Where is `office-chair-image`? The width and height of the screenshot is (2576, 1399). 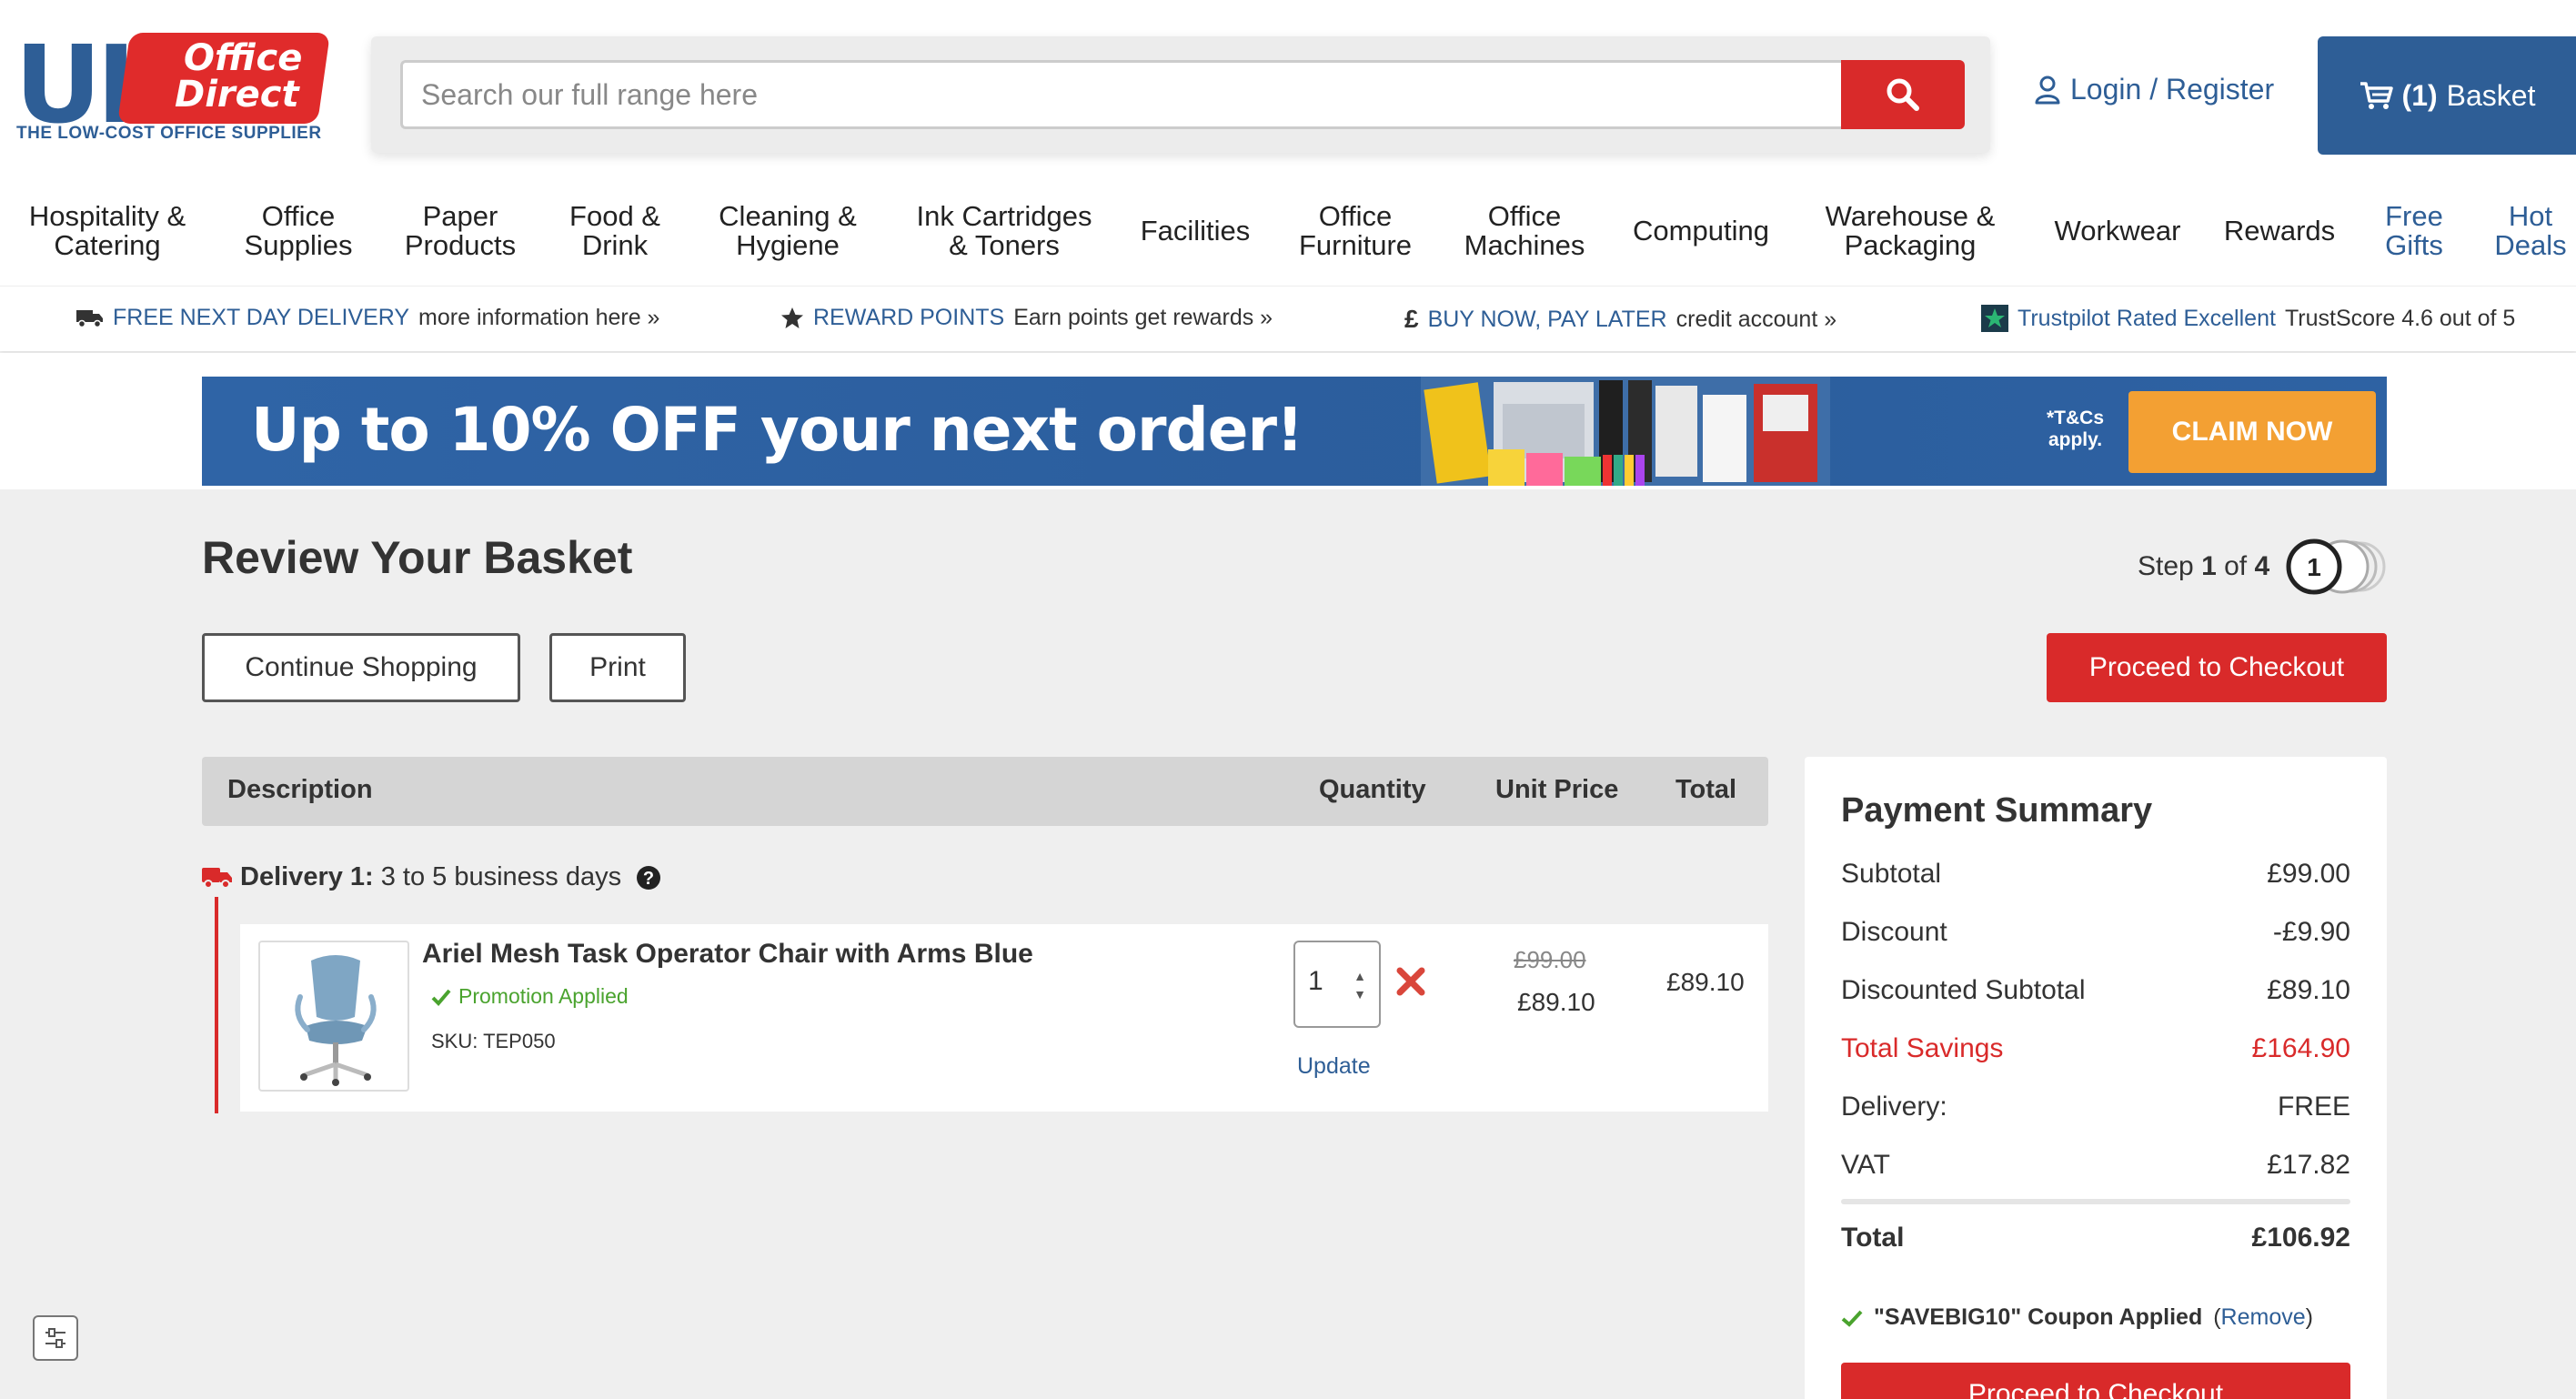
office-chair-image is located at coordinates (336, 1020).